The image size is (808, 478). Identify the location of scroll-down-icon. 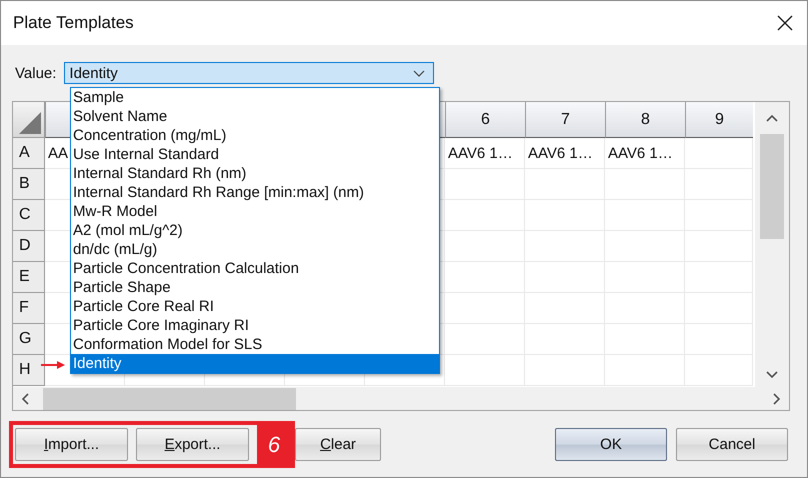
(772, 375).